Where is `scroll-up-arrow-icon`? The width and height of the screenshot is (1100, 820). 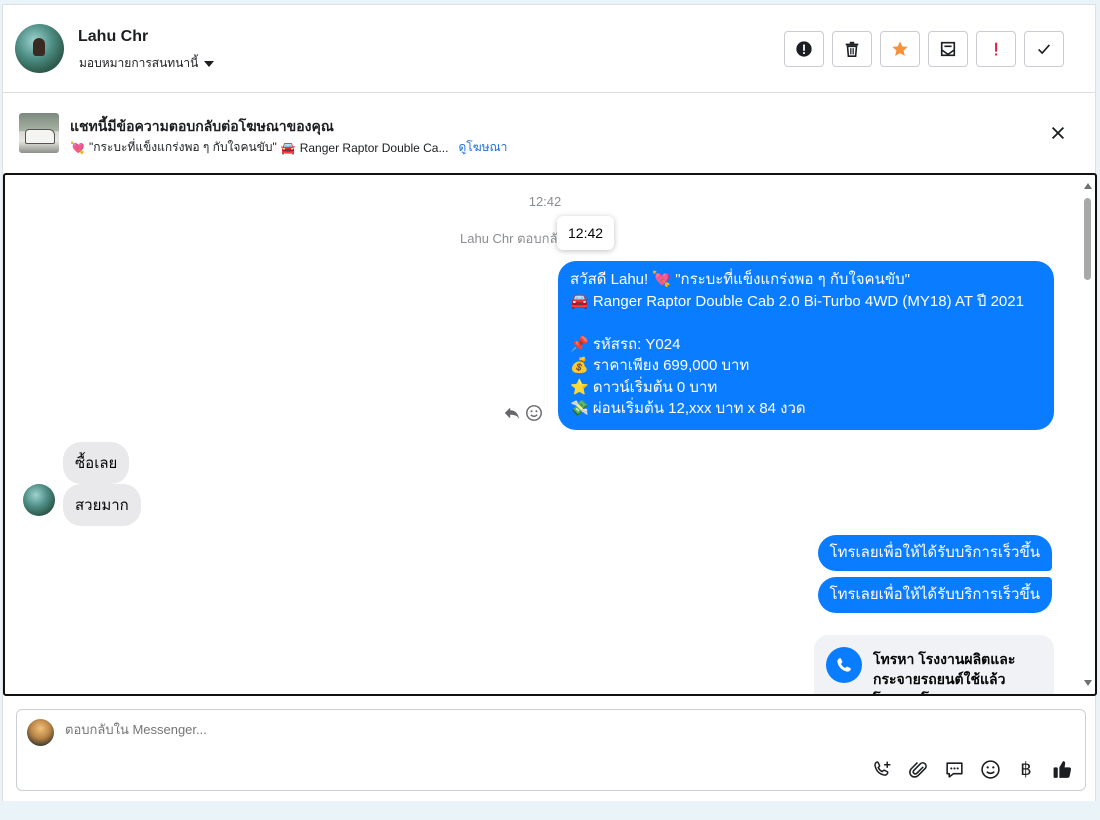 scroll-up-arrow-icon is located at coordinates (1088, 186).